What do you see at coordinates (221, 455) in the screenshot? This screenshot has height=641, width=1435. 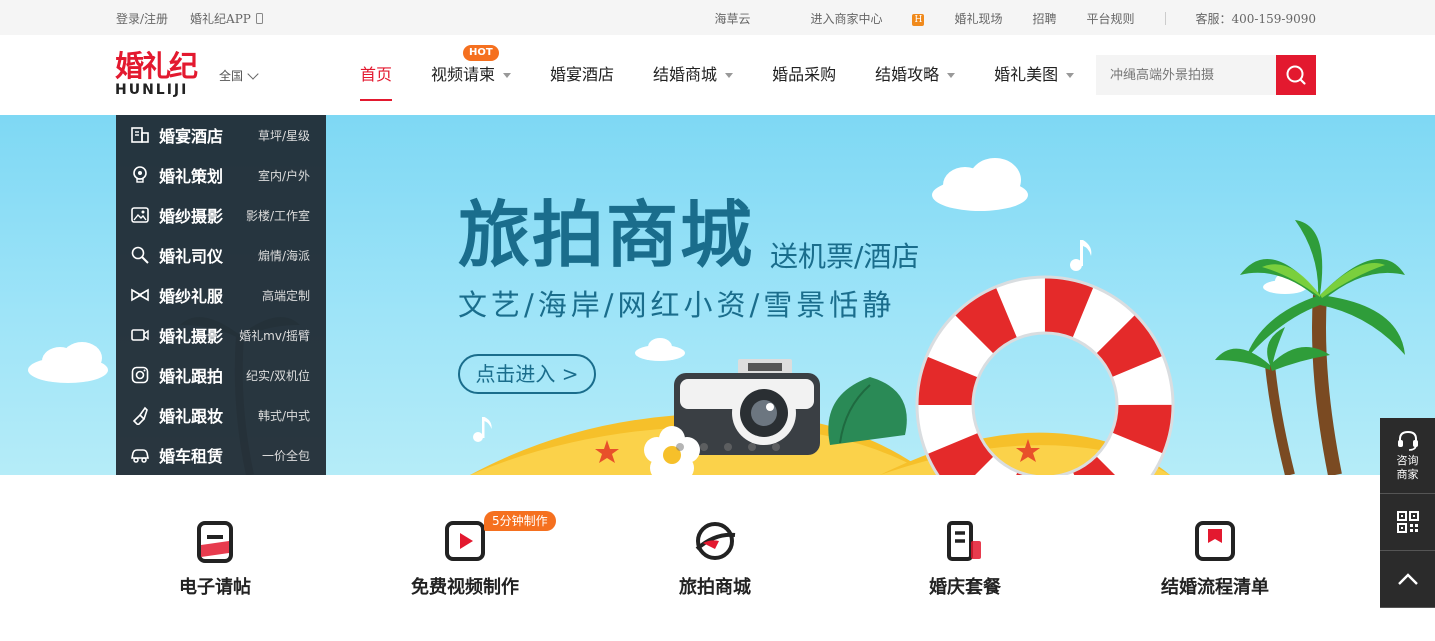 I see `category-item-car: 婚车租赁 一价全包` at bounding box center [221, 455].